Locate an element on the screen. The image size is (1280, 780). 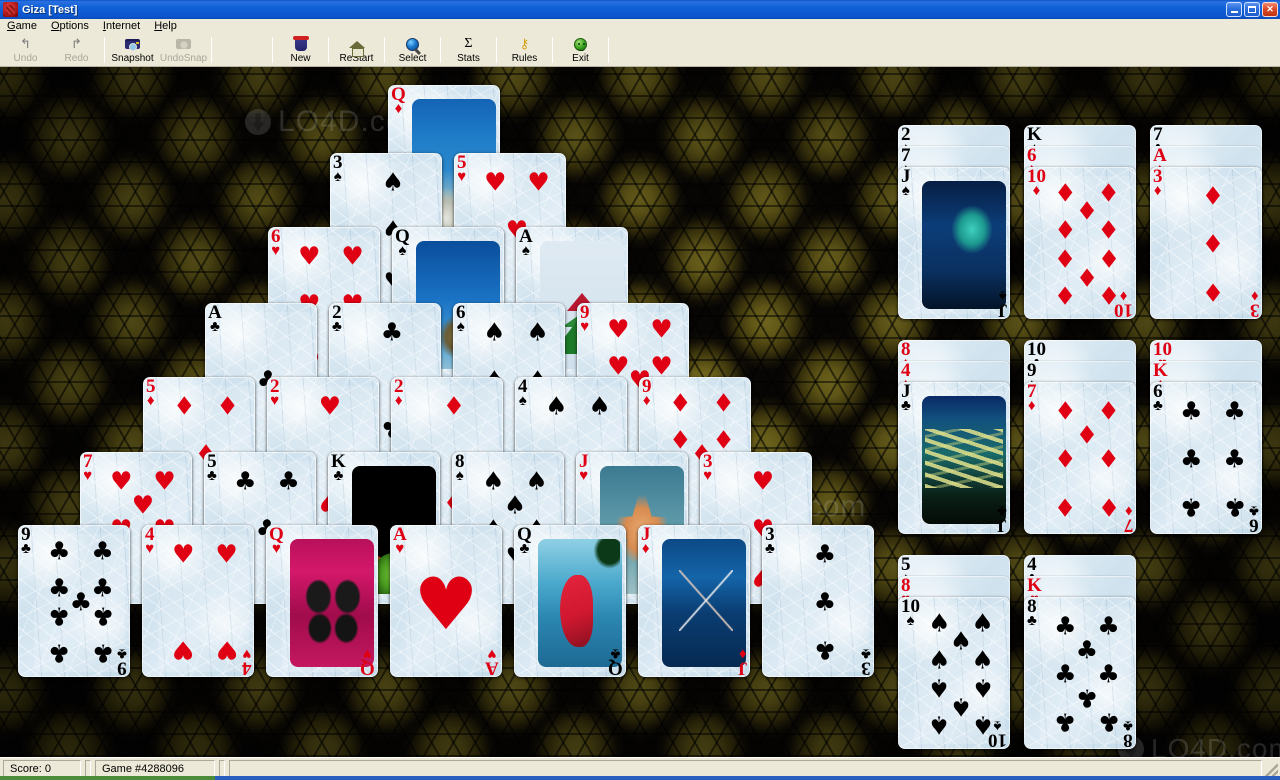
restart-button: ReStart is located at coordinates (356, 50).